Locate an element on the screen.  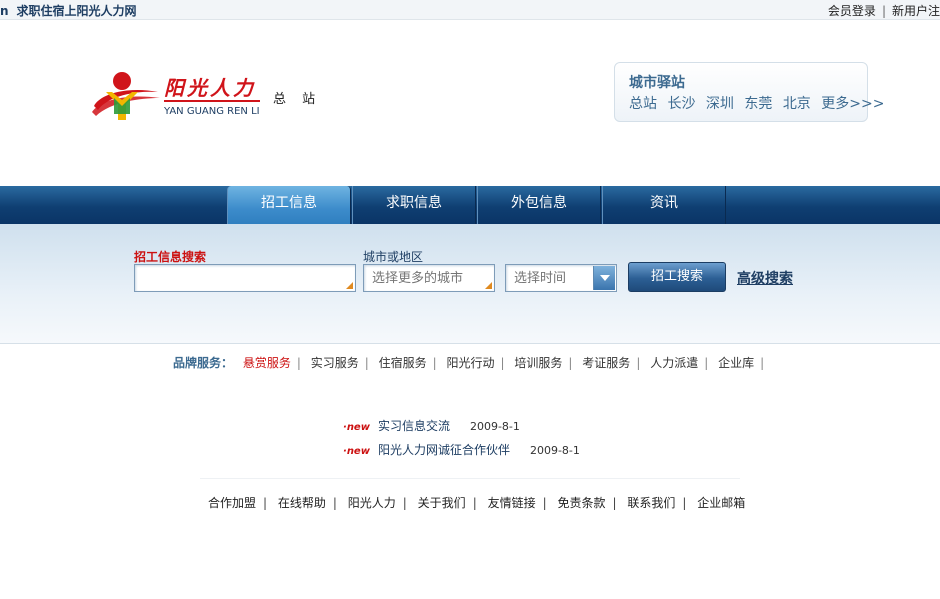
city-label: 城市或地区 is located at coordinates (393, 257).